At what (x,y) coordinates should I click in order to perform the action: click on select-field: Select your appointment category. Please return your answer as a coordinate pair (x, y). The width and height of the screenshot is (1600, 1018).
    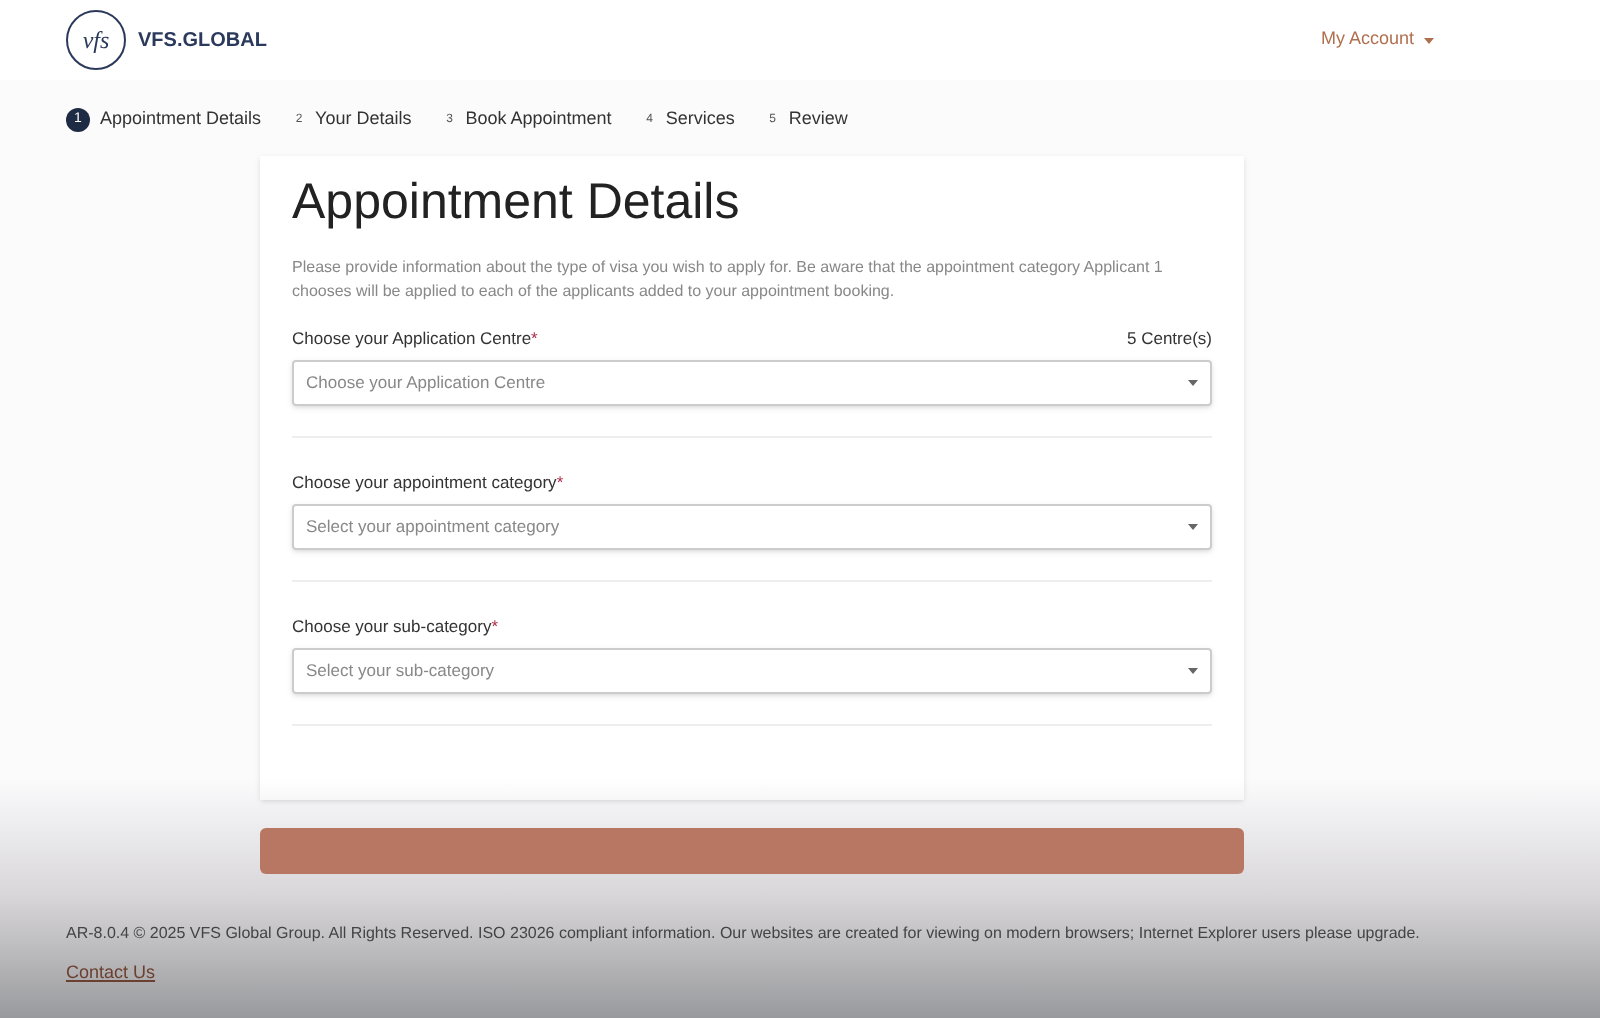
    Looking at the image, I should click on (752, 527).